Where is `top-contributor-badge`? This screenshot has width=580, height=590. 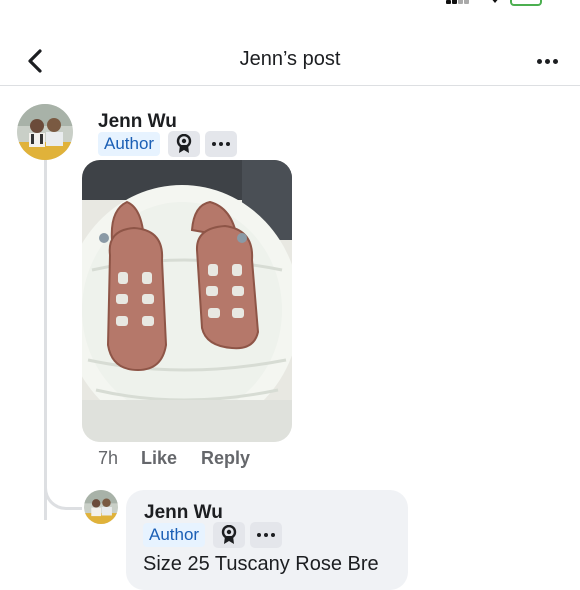
top-contributor-badge is located at coordinates (184, 144).